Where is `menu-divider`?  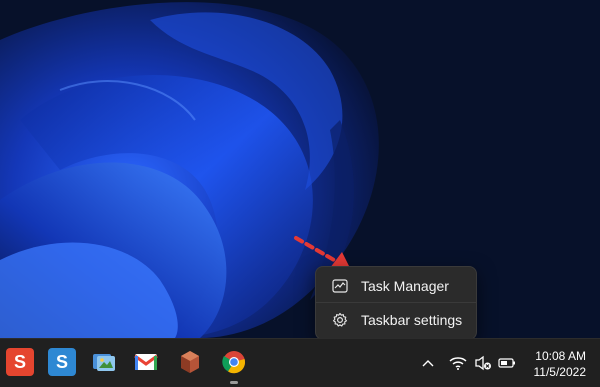
menu-divider is located at coordinates (396, 302).